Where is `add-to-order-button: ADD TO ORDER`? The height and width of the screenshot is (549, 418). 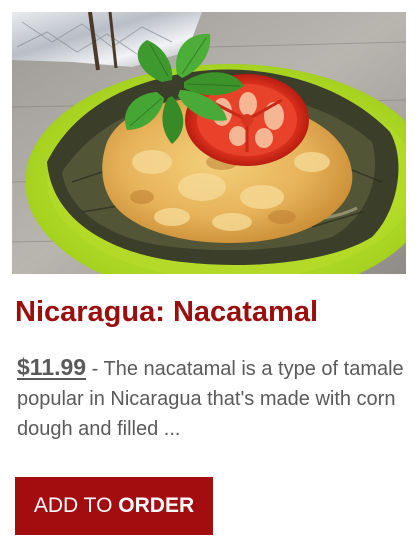 add-to-order-button: ADD TO ORDER is located at coordinates (114, 506).